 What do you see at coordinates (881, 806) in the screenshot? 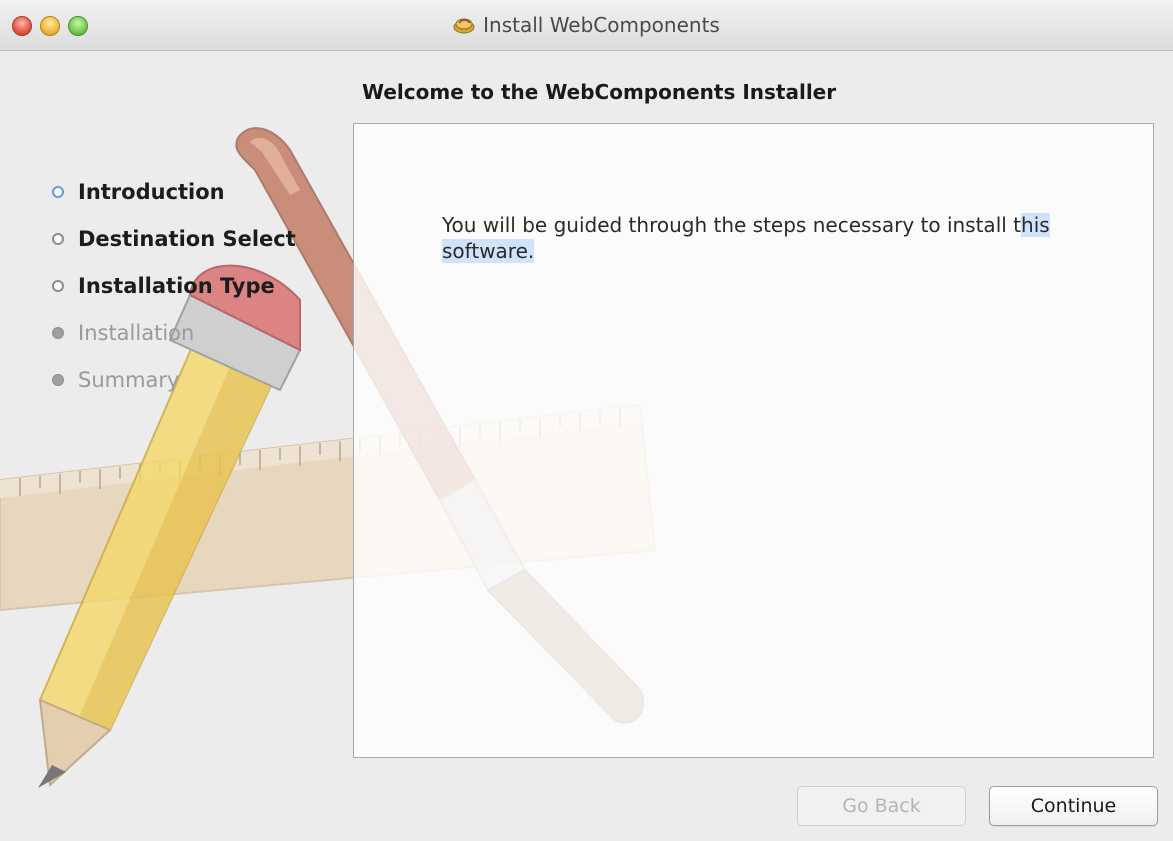
I see `go-back-button: Go Back` at bounding box center [881, 806].